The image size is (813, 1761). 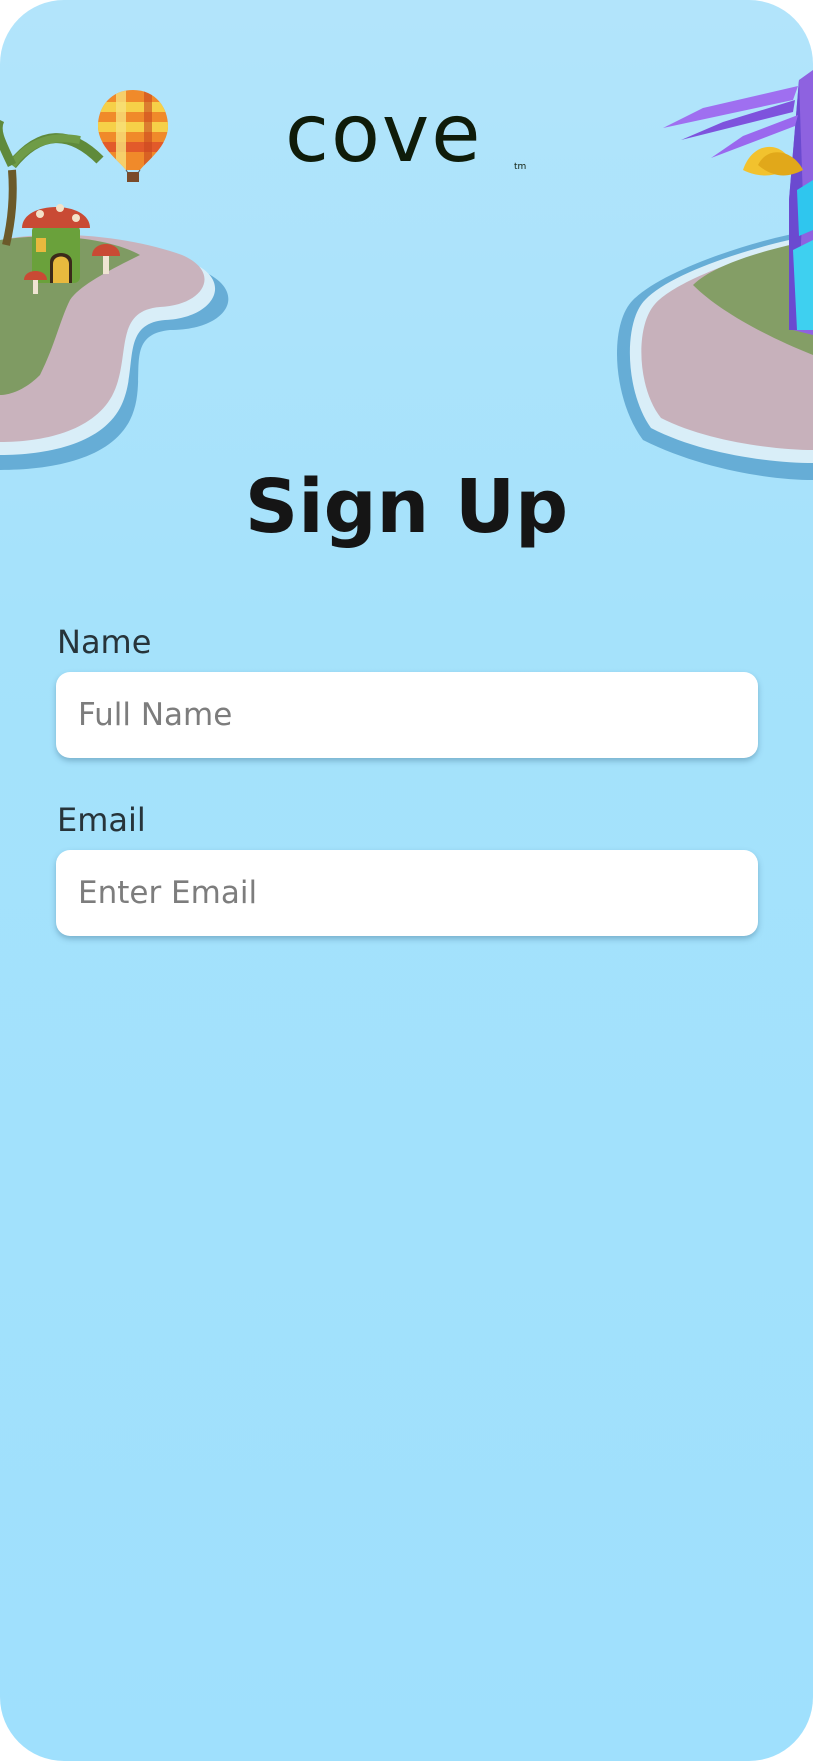 I want to click on name-input, so click(x=407, y=715).